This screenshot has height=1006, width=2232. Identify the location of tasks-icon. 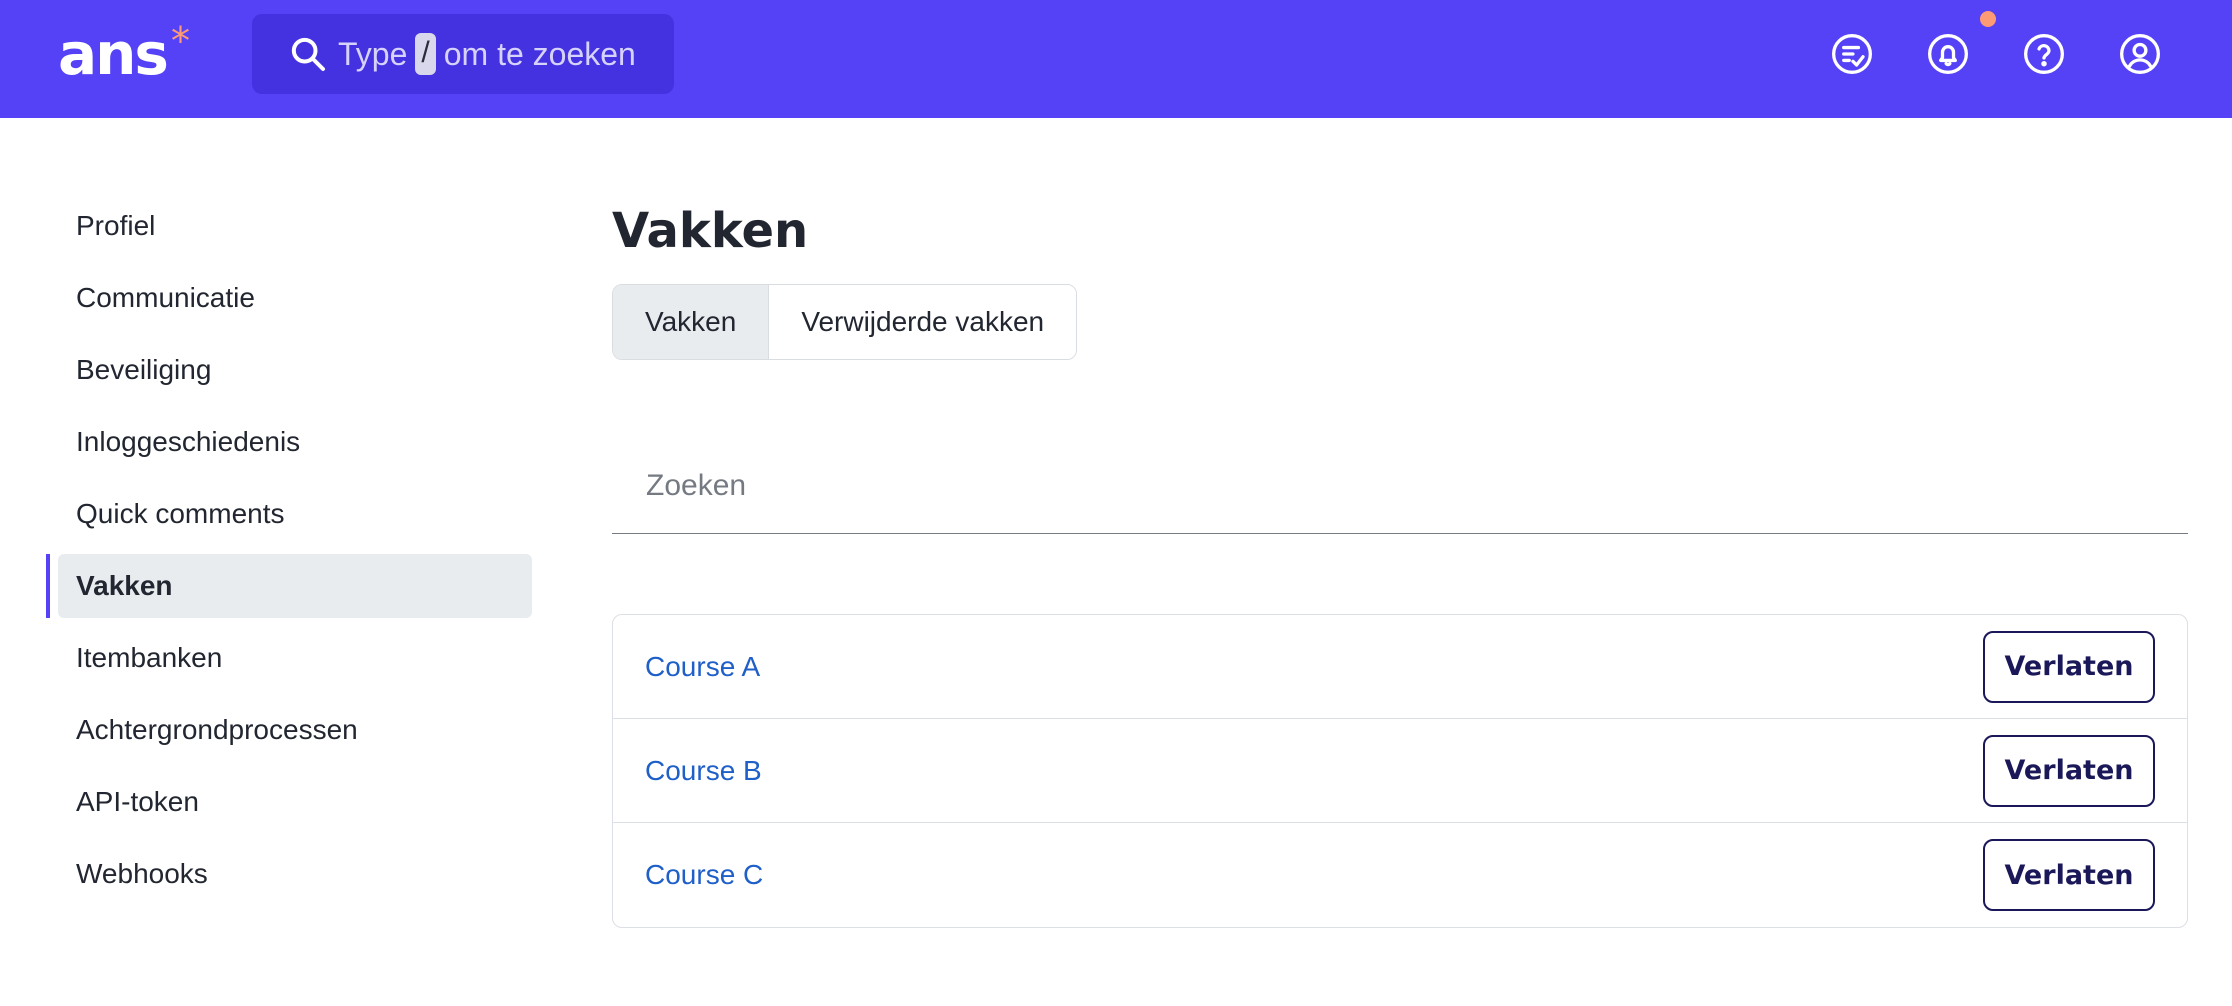
(1852, 54).